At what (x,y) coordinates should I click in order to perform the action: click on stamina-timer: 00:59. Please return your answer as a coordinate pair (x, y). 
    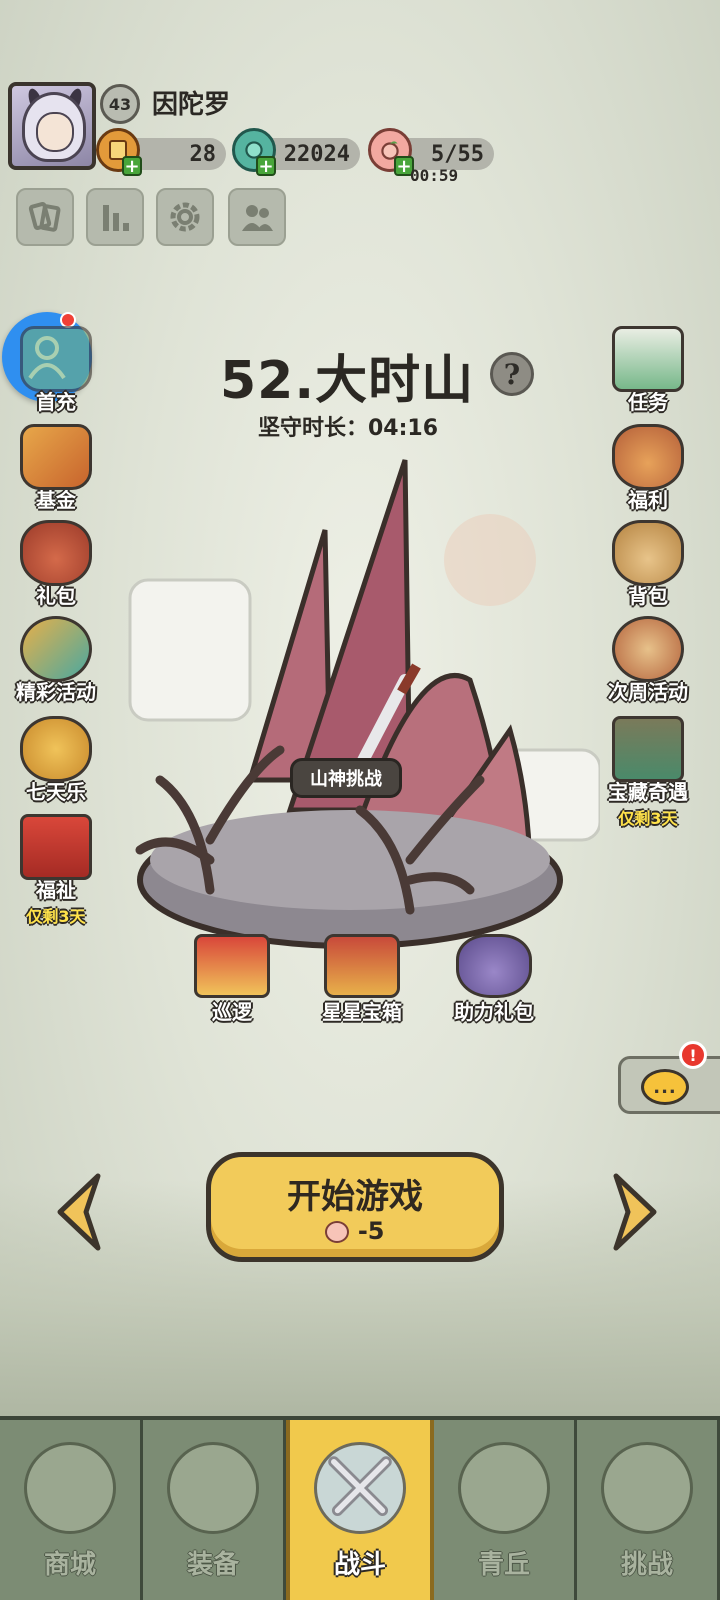
    Looking at the image, I should click on (434, 175).